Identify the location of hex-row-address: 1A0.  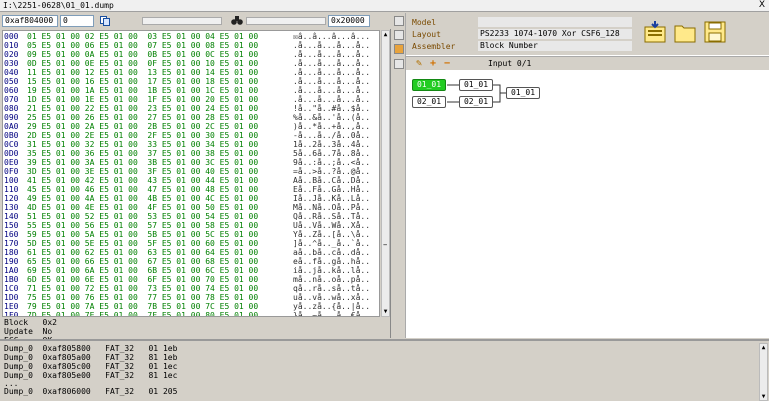
(11, 270).